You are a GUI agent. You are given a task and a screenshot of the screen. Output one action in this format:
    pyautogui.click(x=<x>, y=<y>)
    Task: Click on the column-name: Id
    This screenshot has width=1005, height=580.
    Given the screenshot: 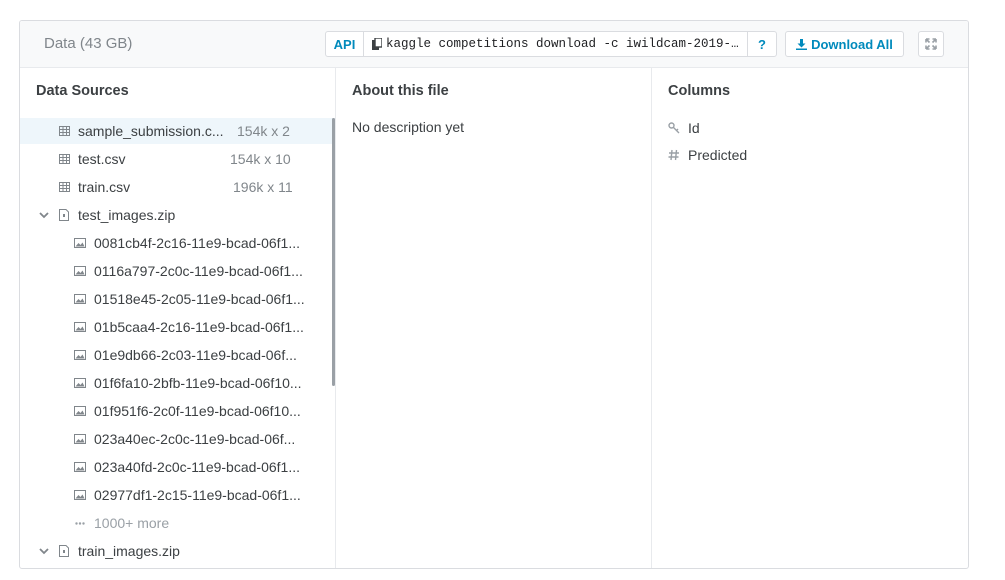 What is the action you would take?
    pyautogui.click(x=694, y=128)
    